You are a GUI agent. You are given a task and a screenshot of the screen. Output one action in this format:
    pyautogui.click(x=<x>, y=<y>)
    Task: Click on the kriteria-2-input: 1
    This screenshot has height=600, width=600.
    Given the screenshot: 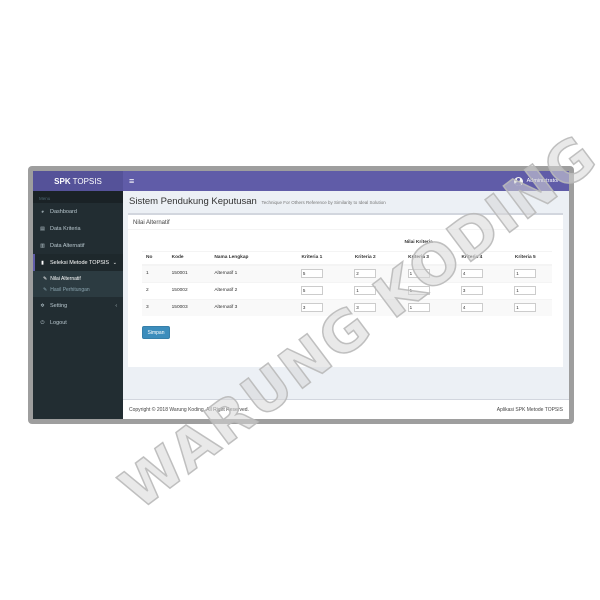 What is the action you would take?
    pyautogui.click(x=365, y=290)
    